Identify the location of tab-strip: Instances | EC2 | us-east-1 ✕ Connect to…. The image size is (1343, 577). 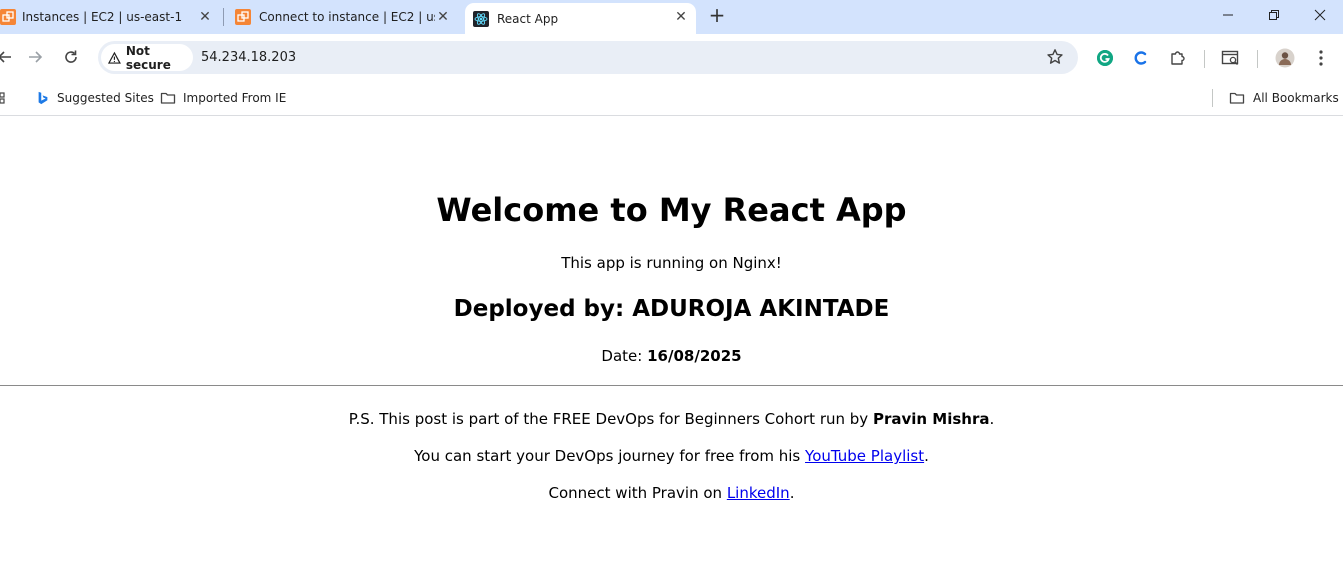
(671, 17).